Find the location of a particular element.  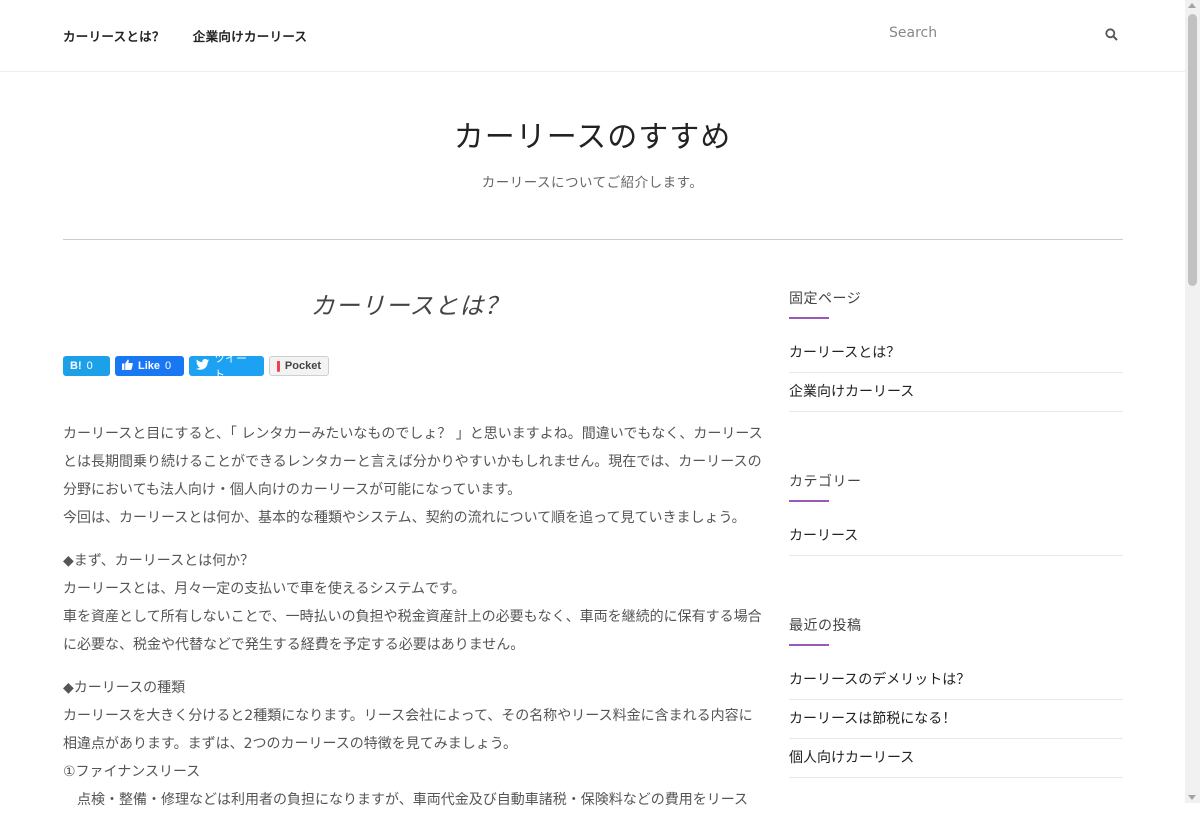

twitter-bird-icon is located at coordinates (202, 366).